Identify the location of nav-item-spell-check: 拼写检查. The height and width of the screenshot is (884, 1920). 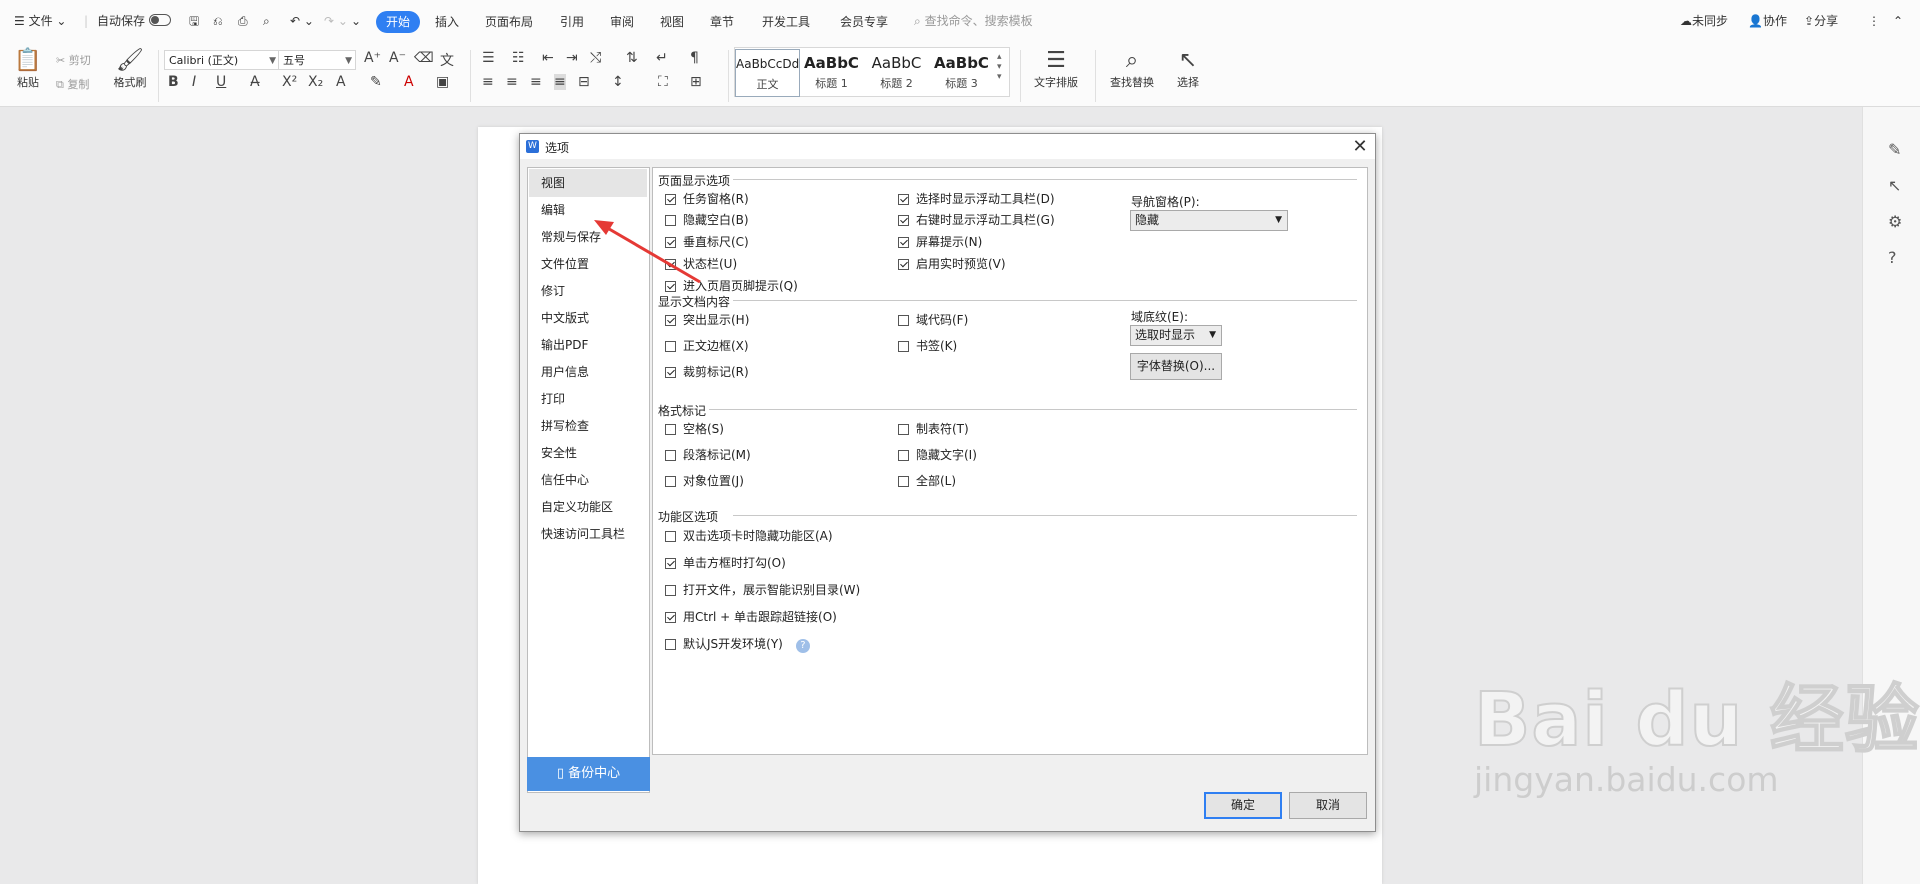
(588, 426).